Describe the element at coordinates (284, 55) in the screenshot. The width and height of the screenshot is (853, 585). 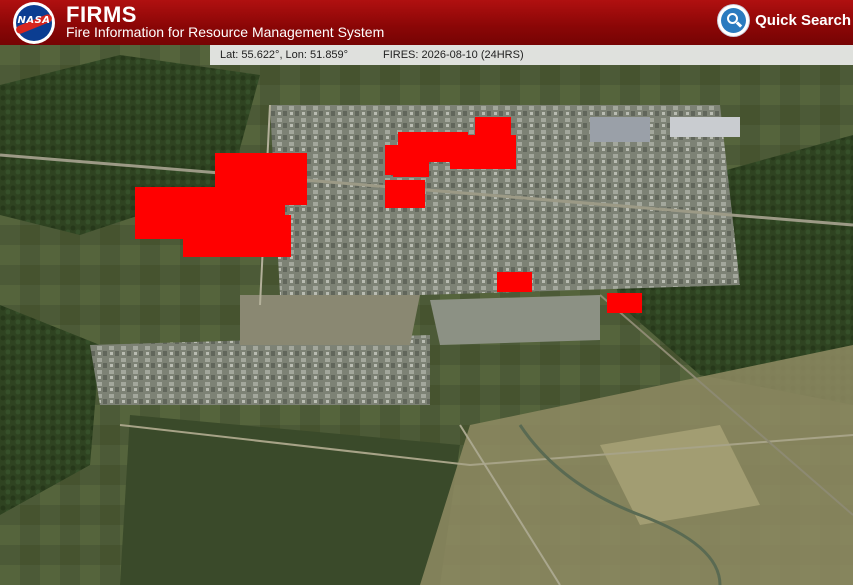
I see `cursor-coordinates: Lat: 55.622°, Lon: 51.859°` at that location.